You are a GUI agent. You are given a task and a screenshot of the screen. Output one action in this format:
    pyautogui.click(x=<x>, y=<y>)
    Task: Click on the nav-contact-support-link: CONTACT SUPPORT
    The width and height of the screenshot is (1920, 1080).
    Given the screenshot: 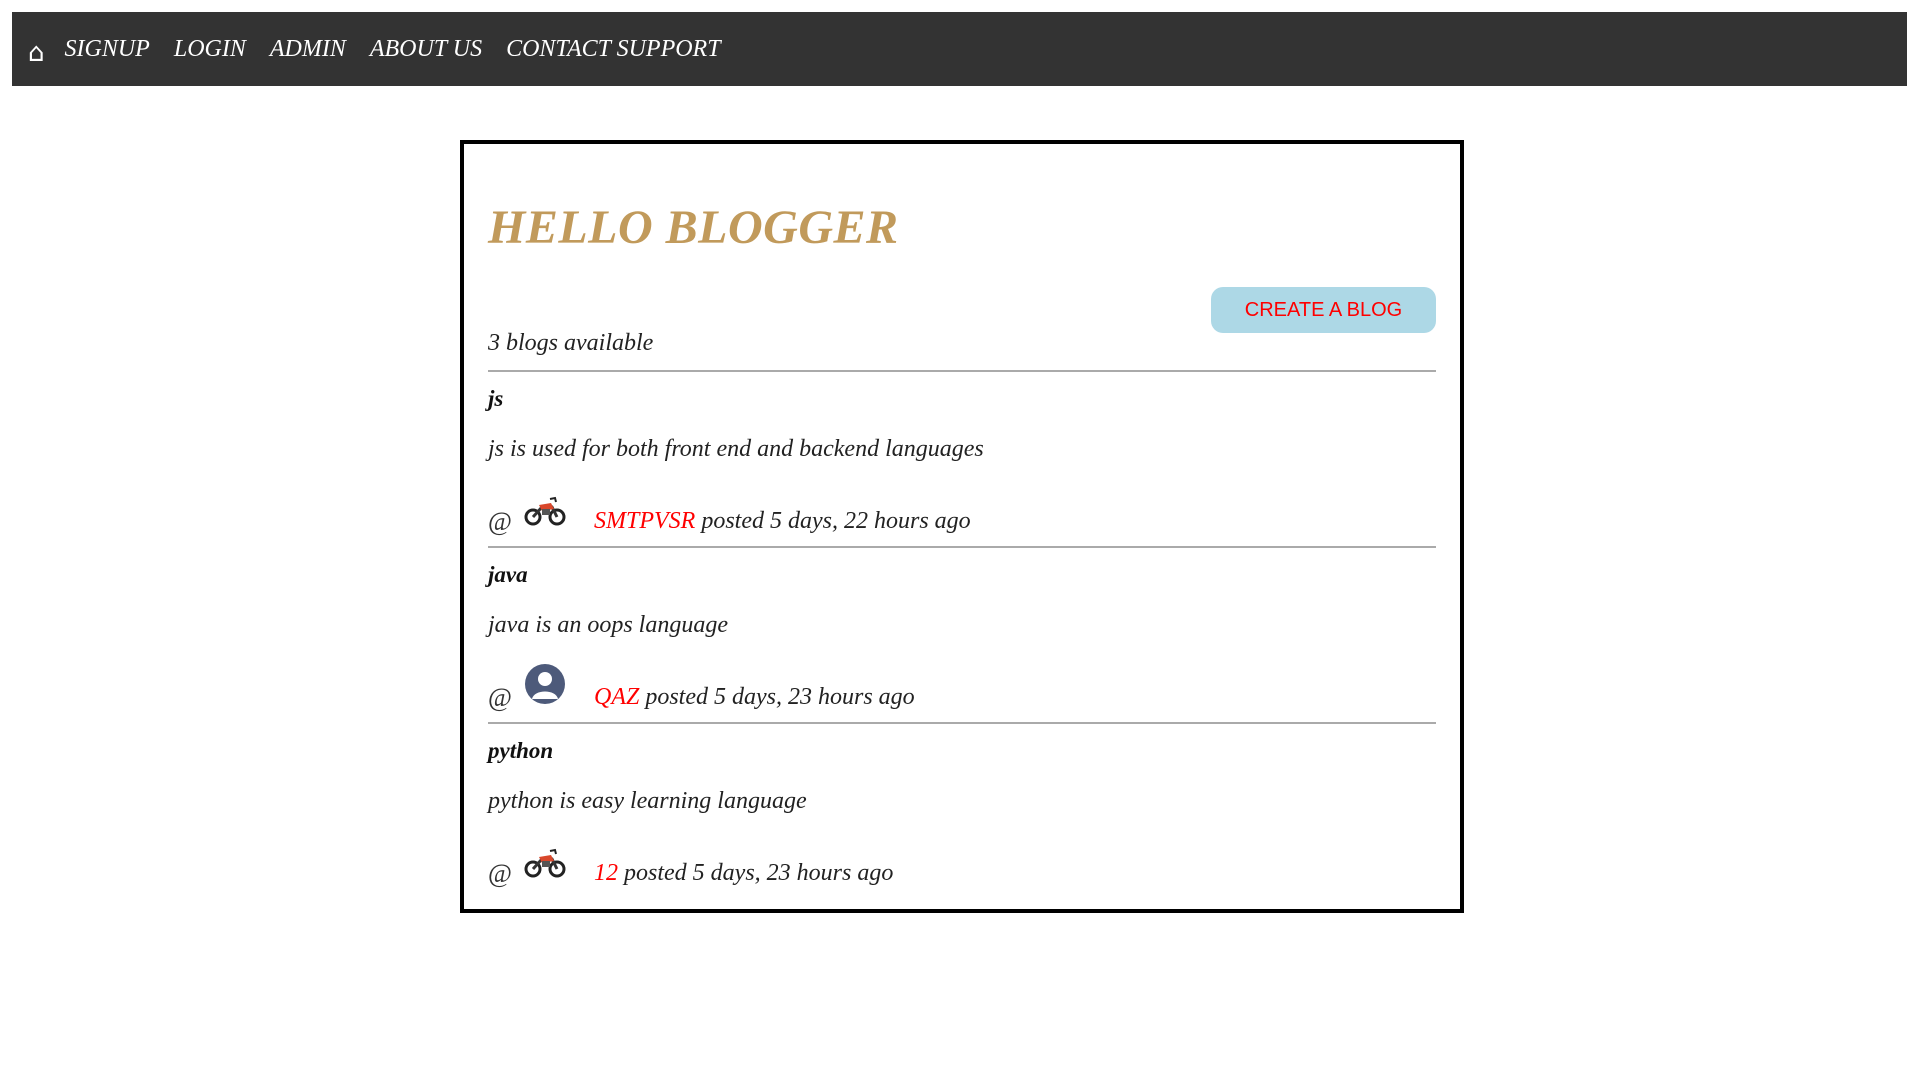 What is the action you would take?
    pyautogui.click(x=613, y=49)
    